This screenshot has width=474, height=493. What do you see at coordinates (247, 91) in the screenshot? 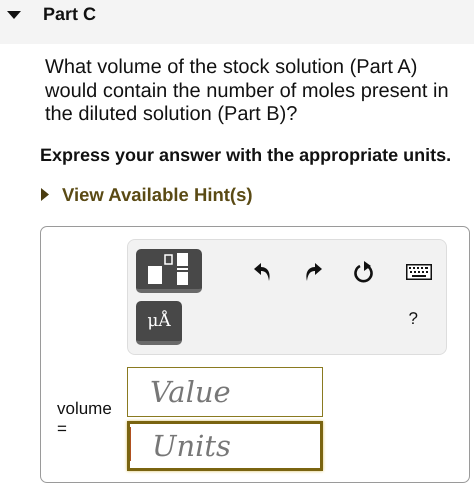
I see `question-text: What volume of the stock solution (Part A) would contain the number of moles present in the diluted solution (Part B)?` at bounding box center [247, 91].